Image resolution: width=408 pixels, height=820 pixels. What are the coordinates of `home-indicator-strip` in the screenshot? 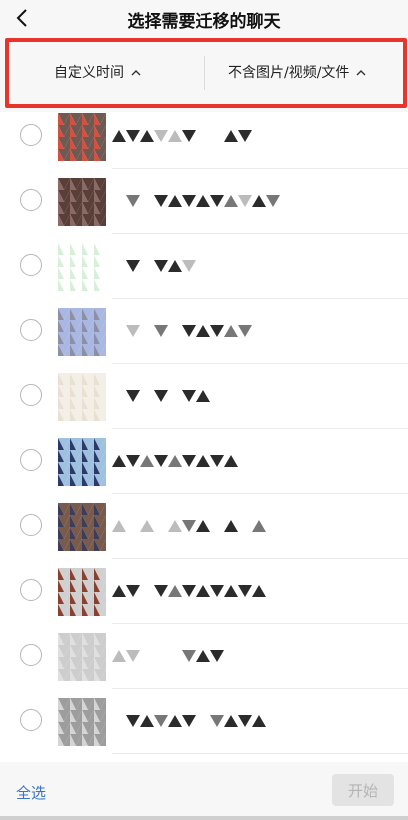 It's located at (204, 818).